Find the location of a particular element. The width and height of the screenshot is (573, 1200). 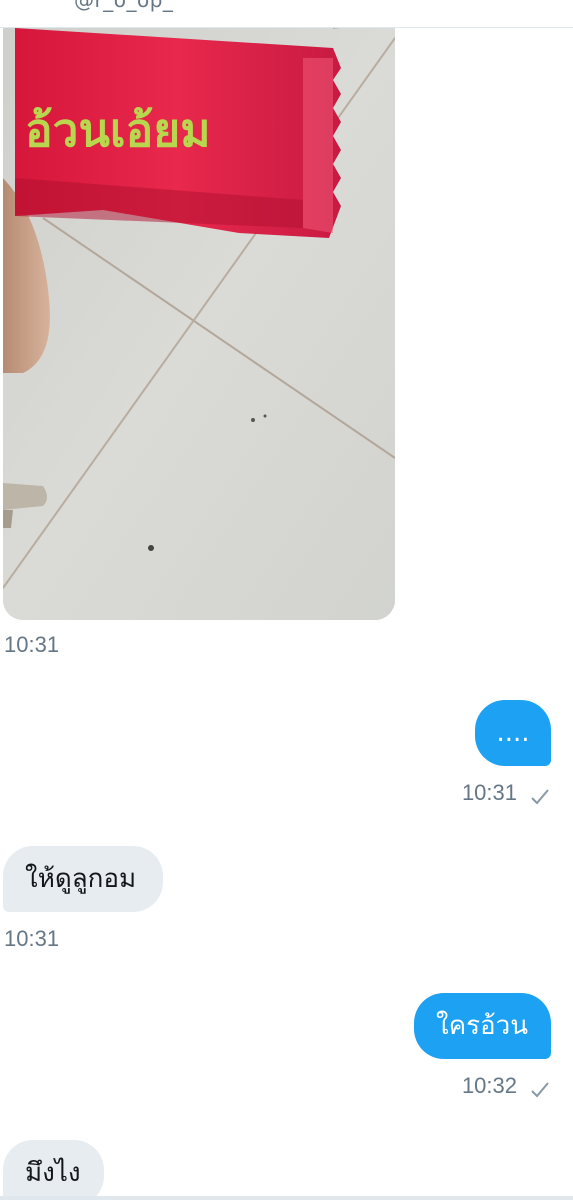

user-handle: @r_o_op_ is located at coordinates (123, 6).